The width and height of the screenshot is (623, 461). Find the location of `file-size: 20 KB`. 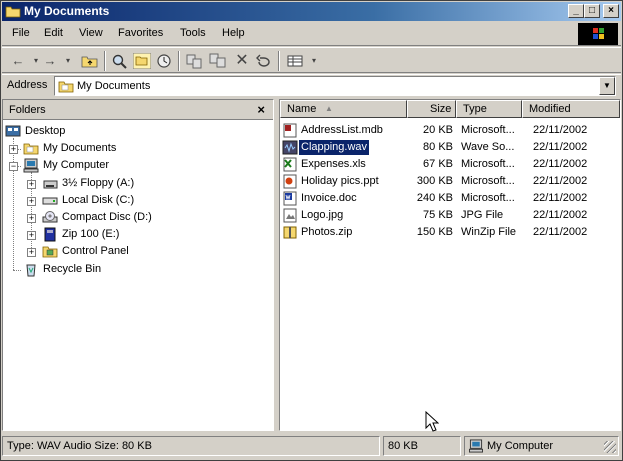

file-size: 20 KB is located at coordinates (438, 130).